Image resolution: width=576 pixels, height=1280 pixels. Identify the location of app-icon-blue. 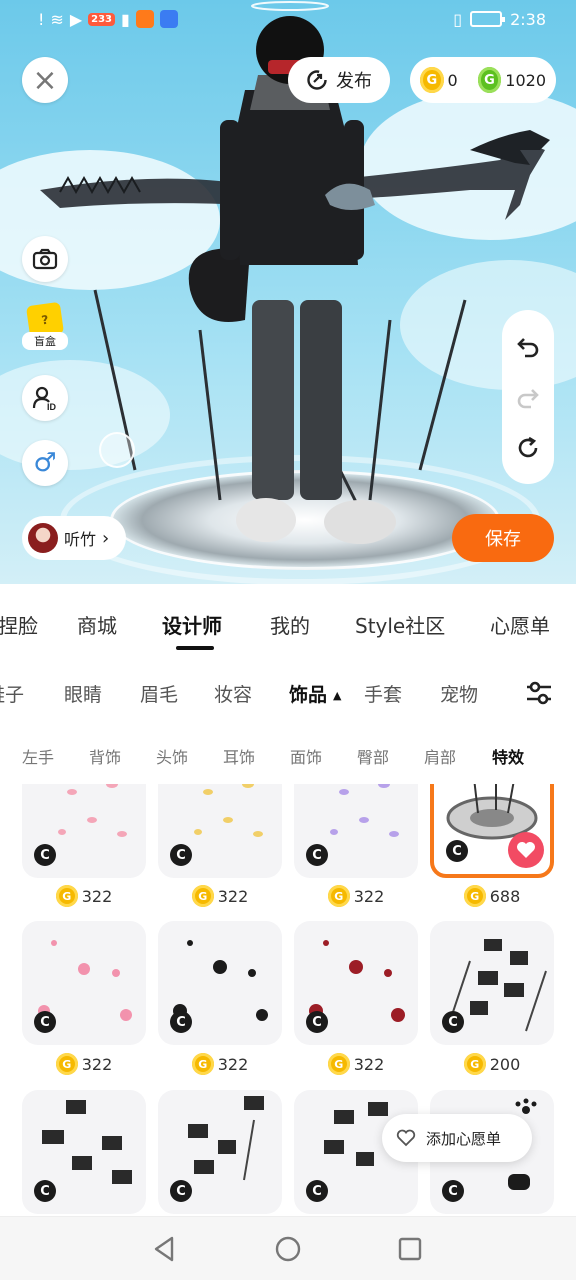
(168, 19).